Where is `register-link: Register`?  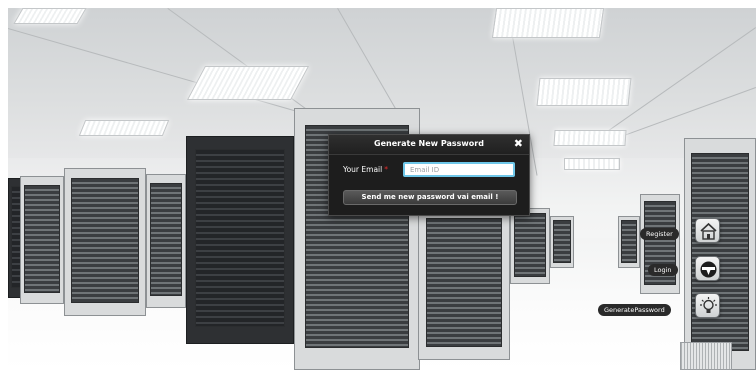
register-link: Register is located at coordinates (659, 234).